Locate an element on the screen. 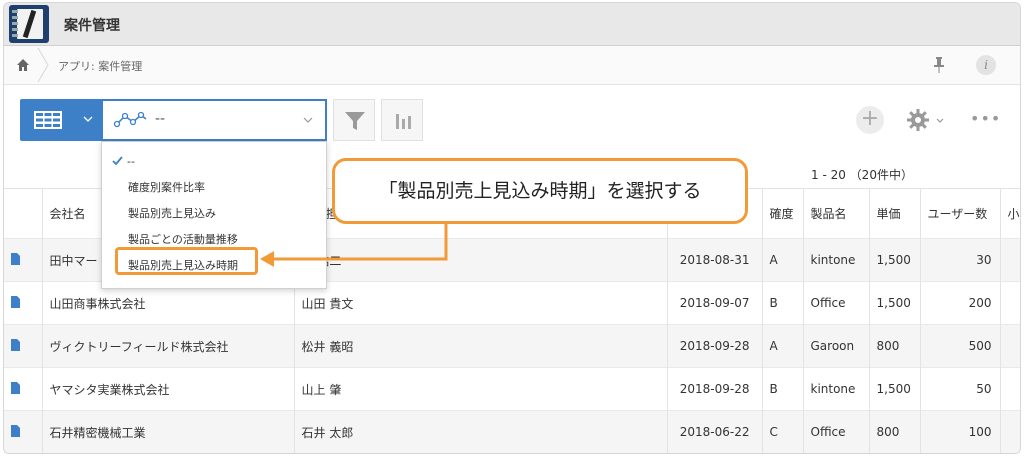 The height and width of the screenshot is (456, 1024). cell-contact: 山上 肇 is located at coordinates (481, 389).